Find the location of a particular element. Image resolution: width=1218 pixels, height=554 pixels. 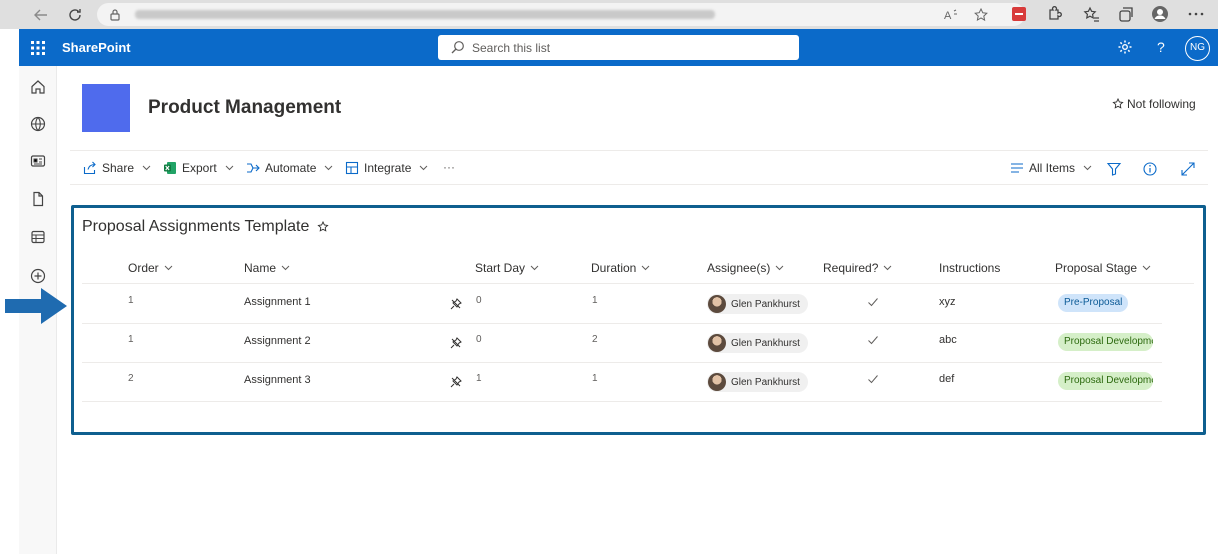

address-bar: A is located at coordinates (561, 14).